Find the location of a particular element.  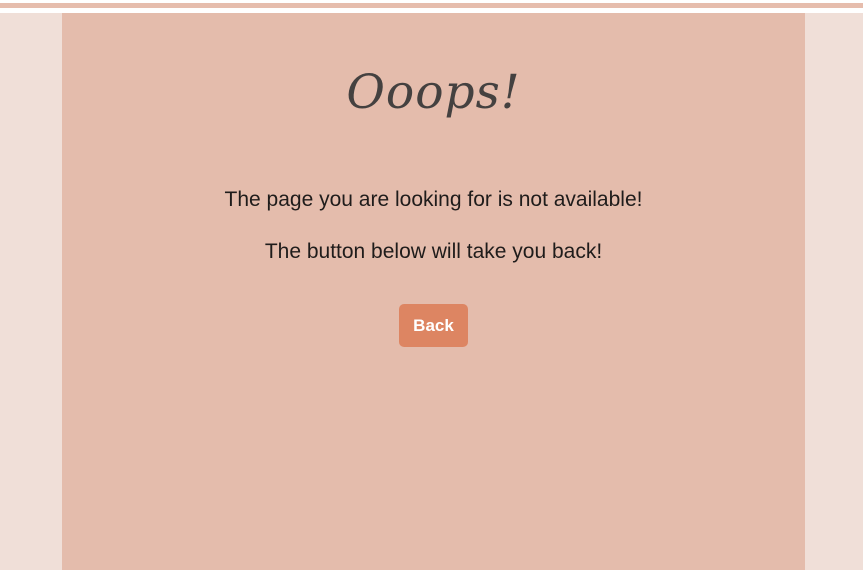

bottom-divider is located at coordinates (431, 573).